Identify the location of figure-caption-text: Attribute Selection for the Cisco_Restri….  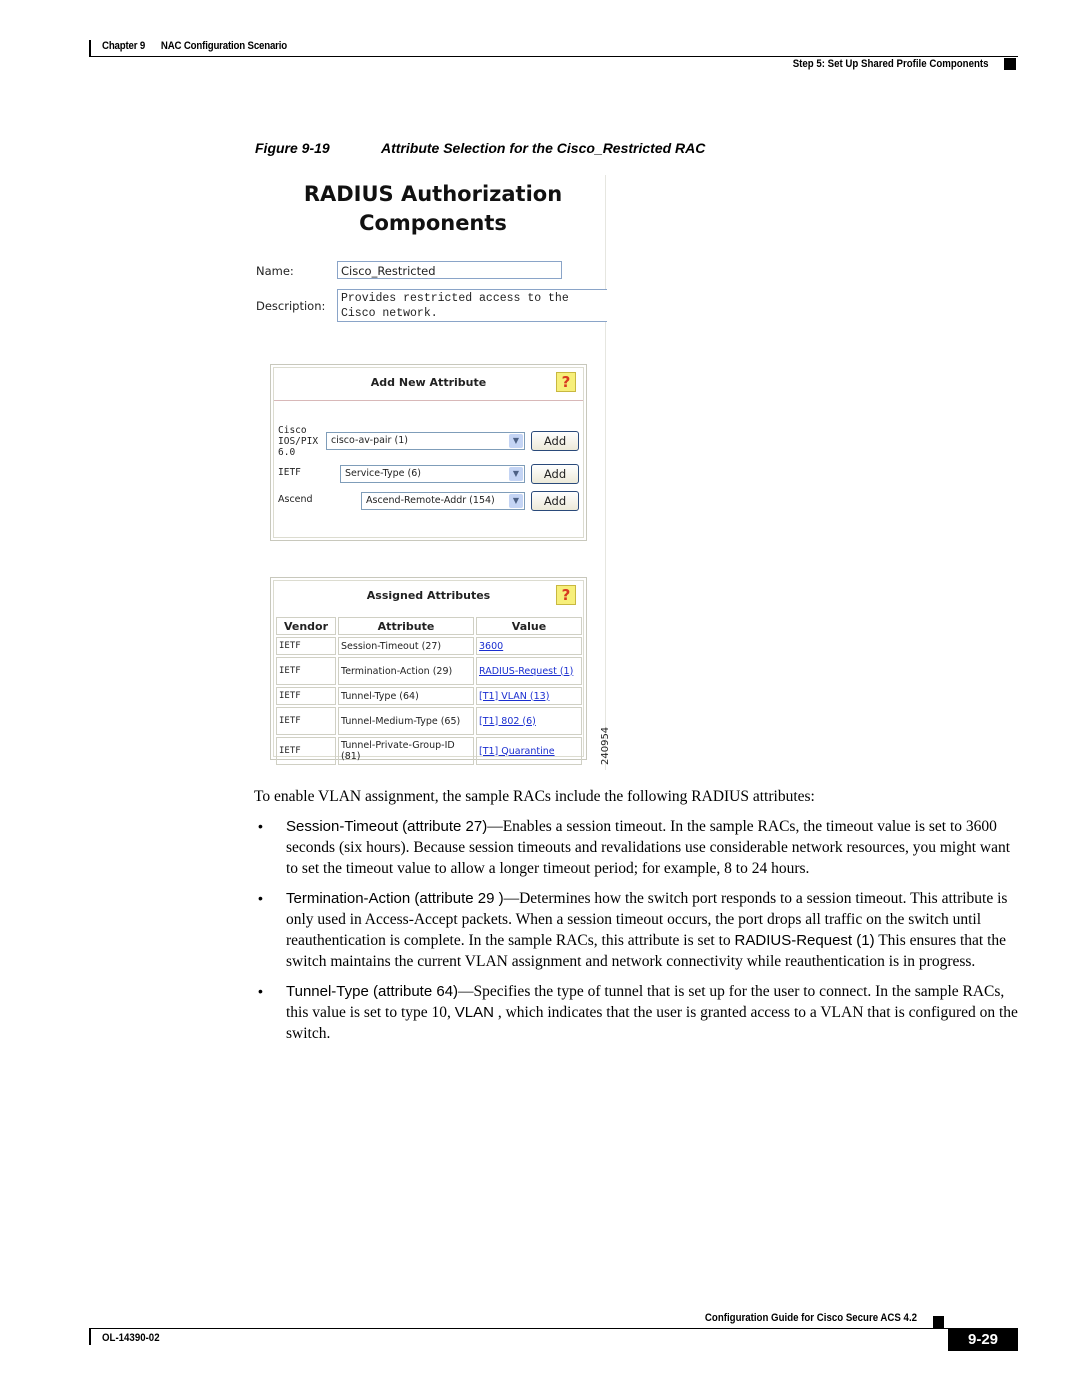
(543, 148).